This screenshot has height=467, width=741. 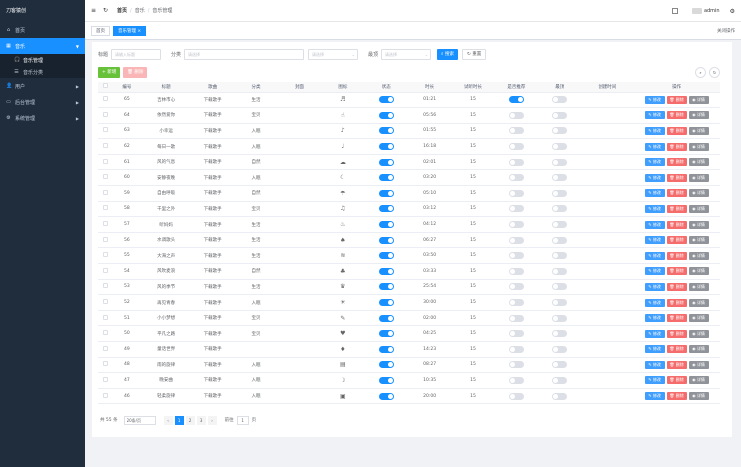 What do you see at coordinates (244, 54) in the screenshot?
I see `category-select: 请选择` at bounding box center [244, 54].